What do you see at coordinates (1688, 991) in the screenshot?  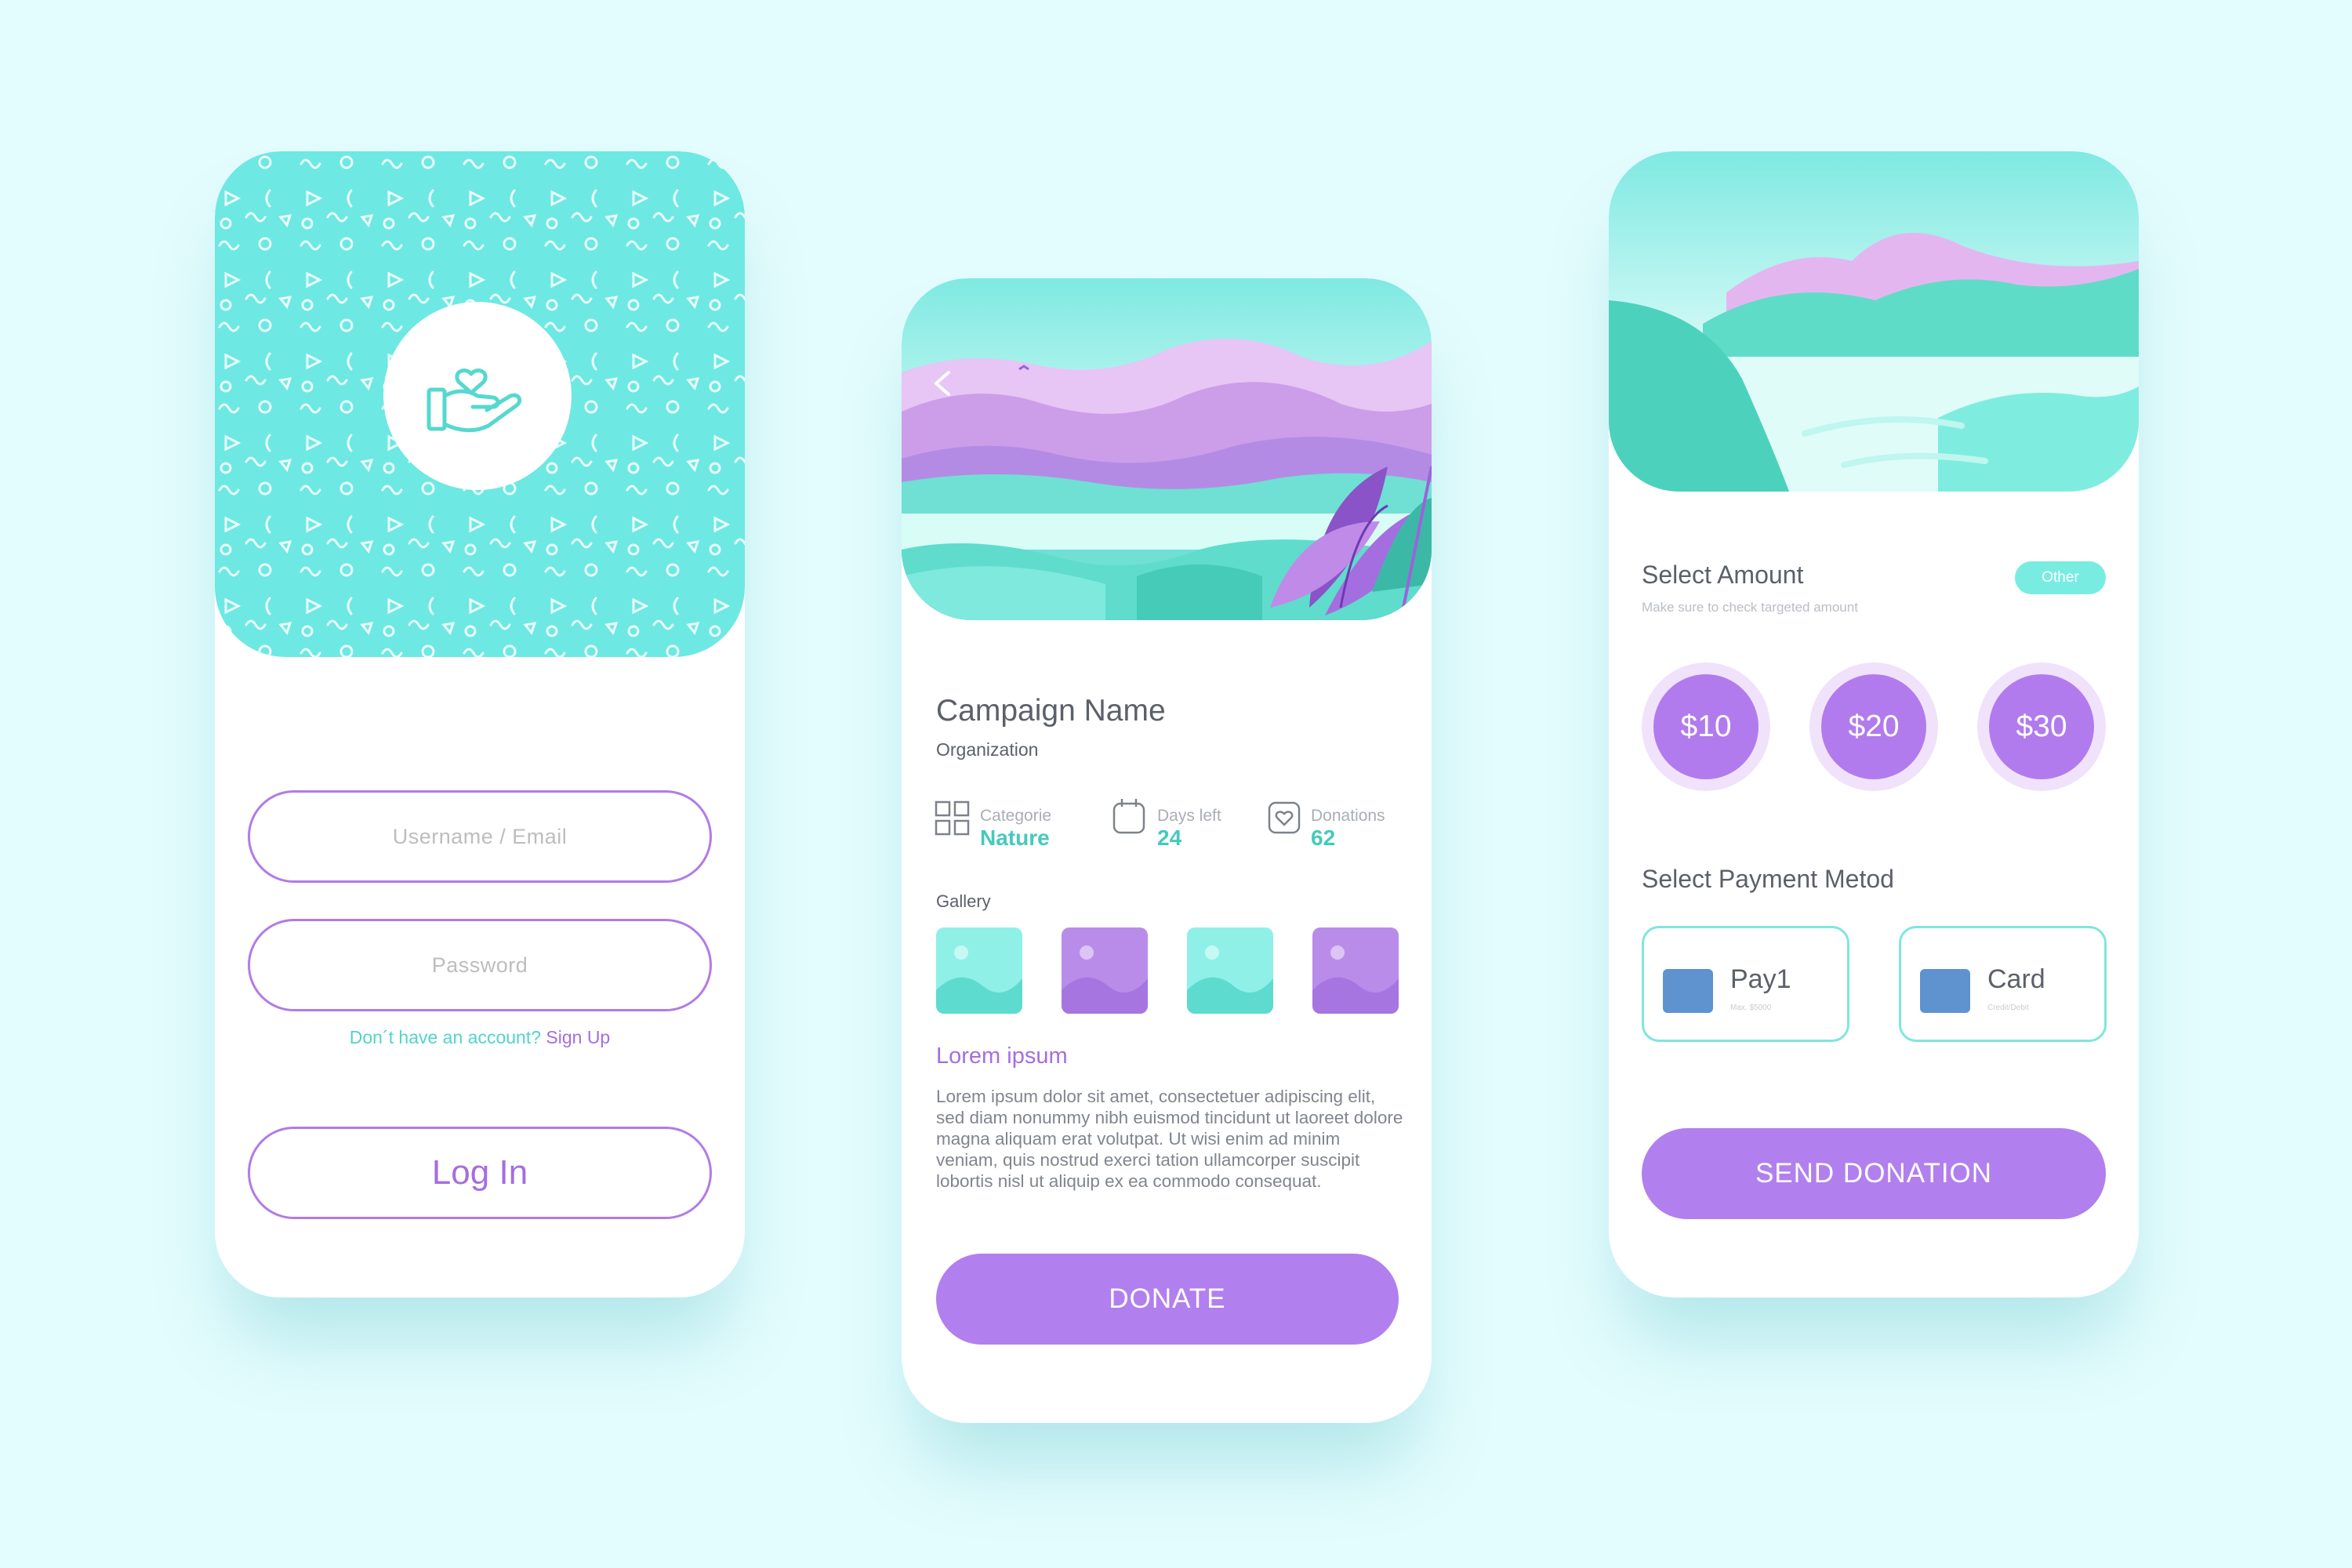 I see `wallet-icon` at bounding box center [1688, 991].